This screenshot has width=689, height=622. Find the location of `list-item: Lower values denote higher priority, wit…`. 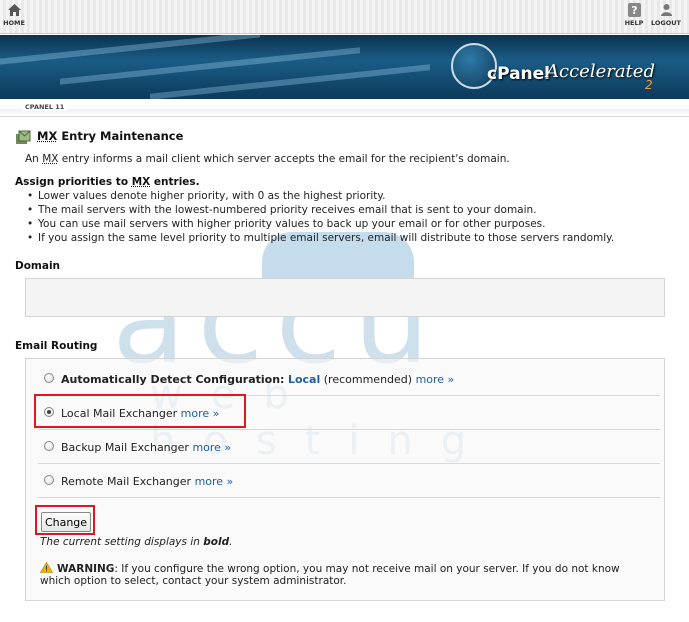

list-item: Lower values denote higher priority, wit… is located at coordinates (319, 197).